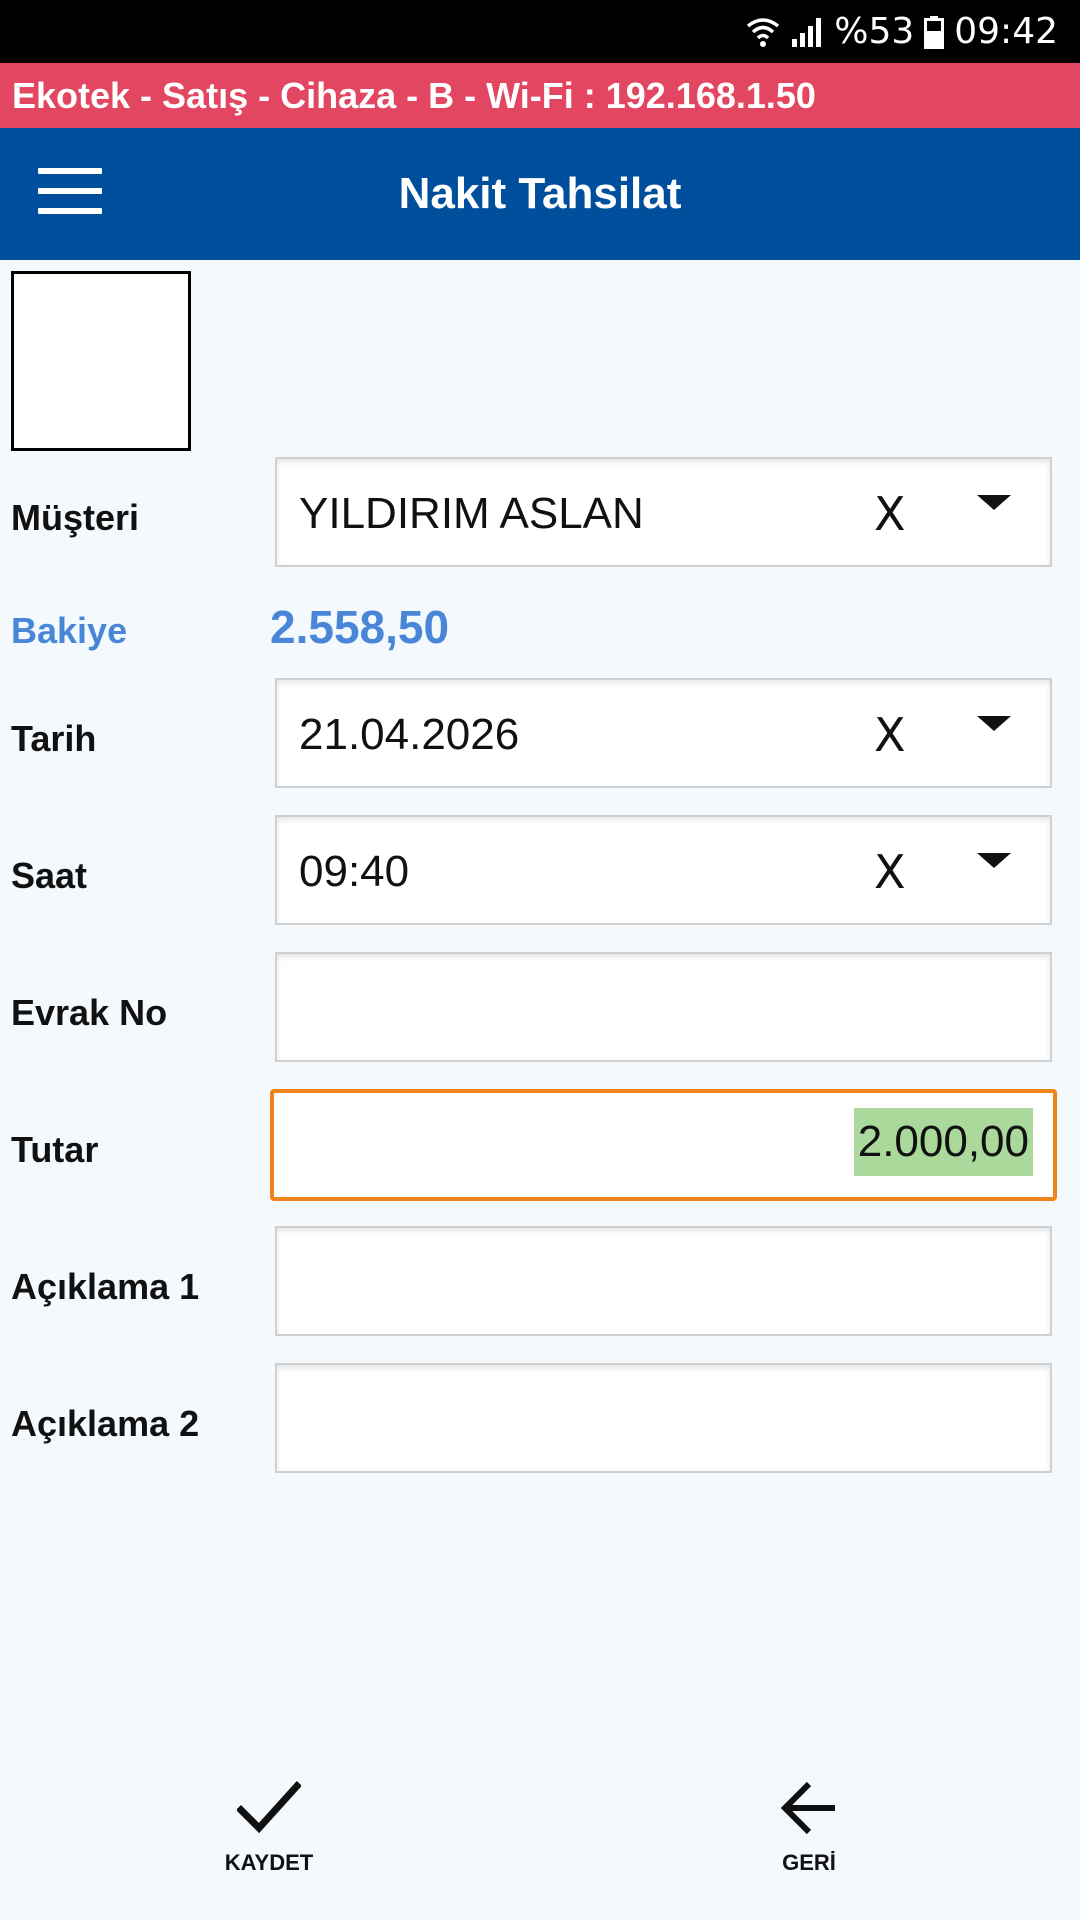 This screenshot has width=1080, height=1920. What do you see at coordinates (269, 1840) in the screenshot?
I see `save-button: KAYDET` at bounding box center [269, 1840].